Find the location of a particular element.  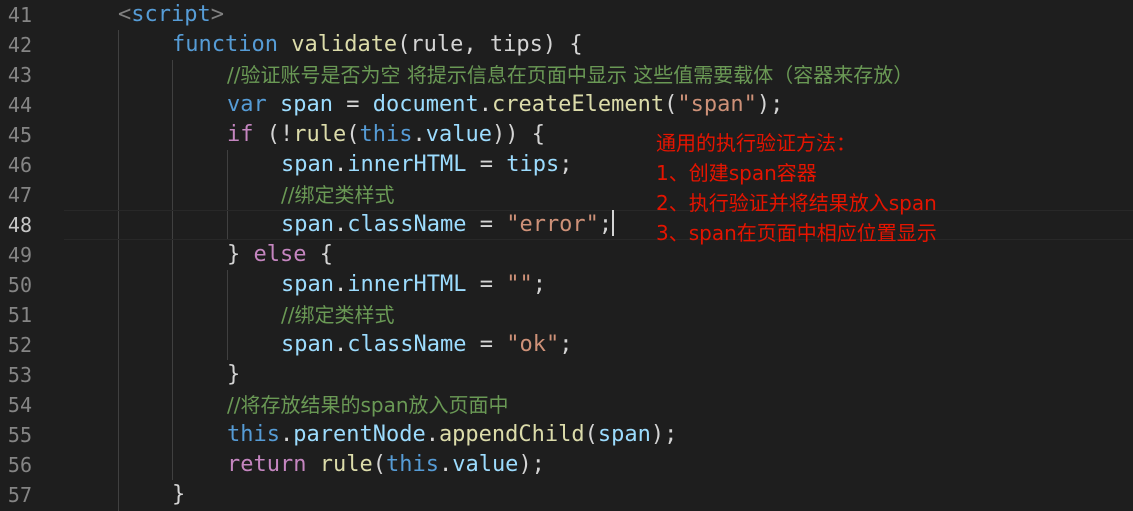

code-text: return rule(this.value); is located at coordinates (386, 464).